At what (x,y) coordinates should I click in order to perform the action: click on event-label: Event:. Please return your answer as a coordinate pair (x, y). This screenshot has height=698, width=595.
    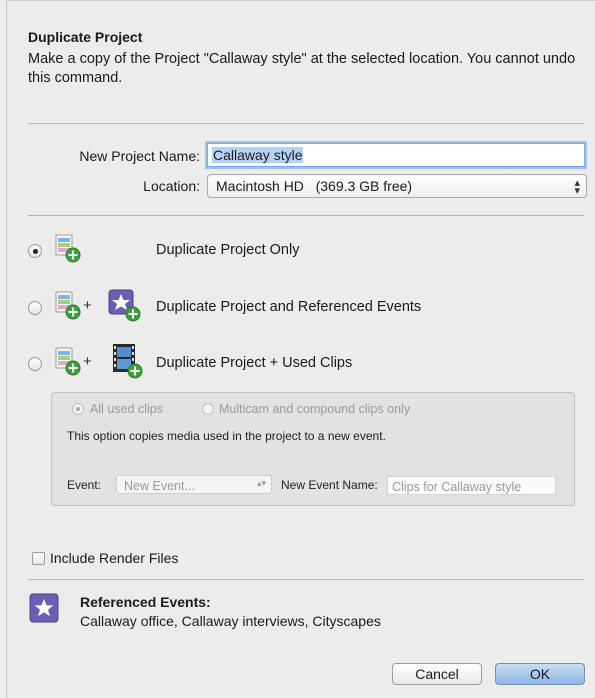
    Looking at the image, I should click on (84, 485).